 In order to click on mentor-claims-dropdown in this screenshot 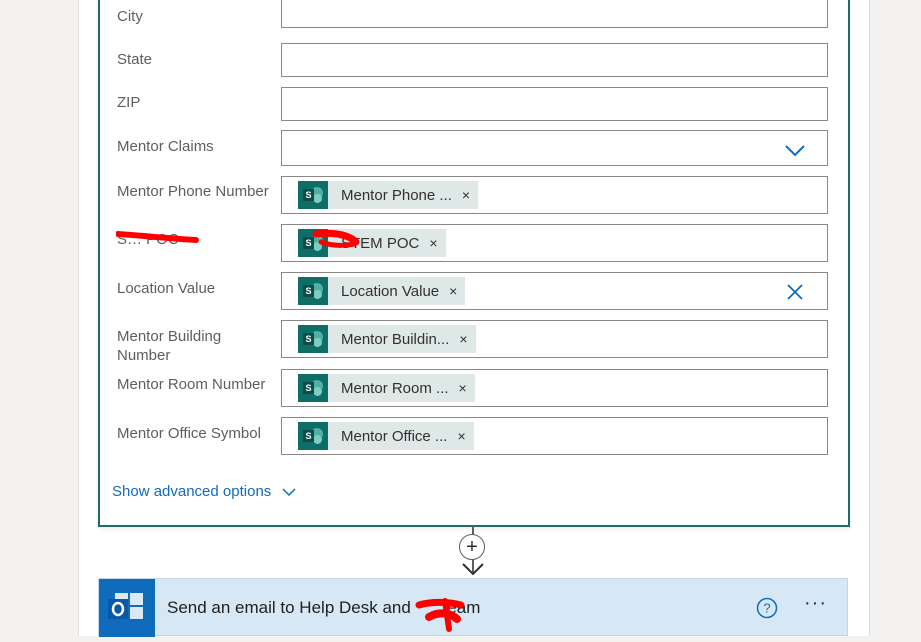, I will do `click(554, 148)`.